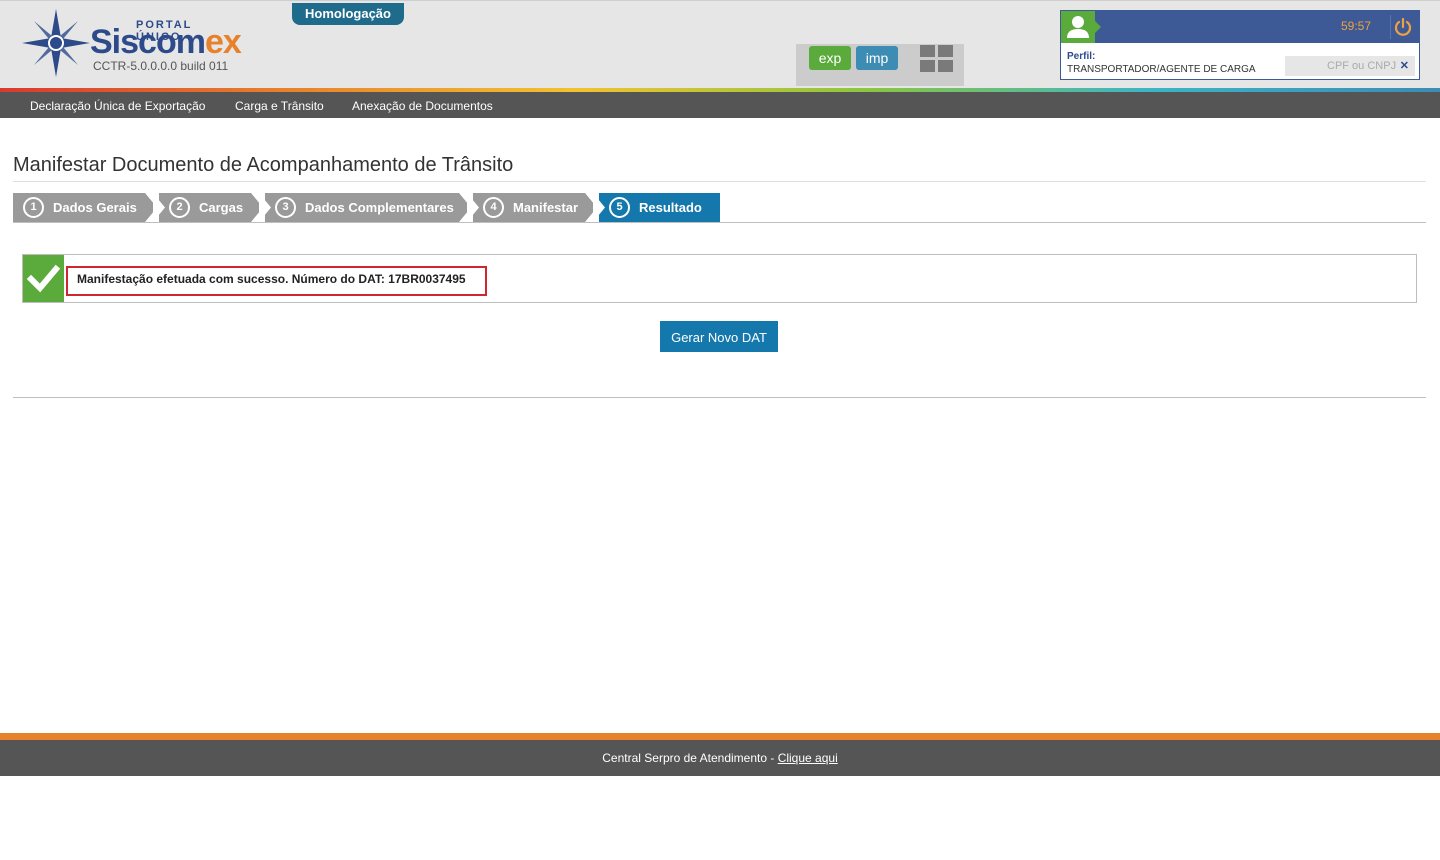 The image size is (1440, 860). What do you see at coordinates (877, 58) in the screenshot?
I see `imp-button: imp` at bounding box center [877, 58].